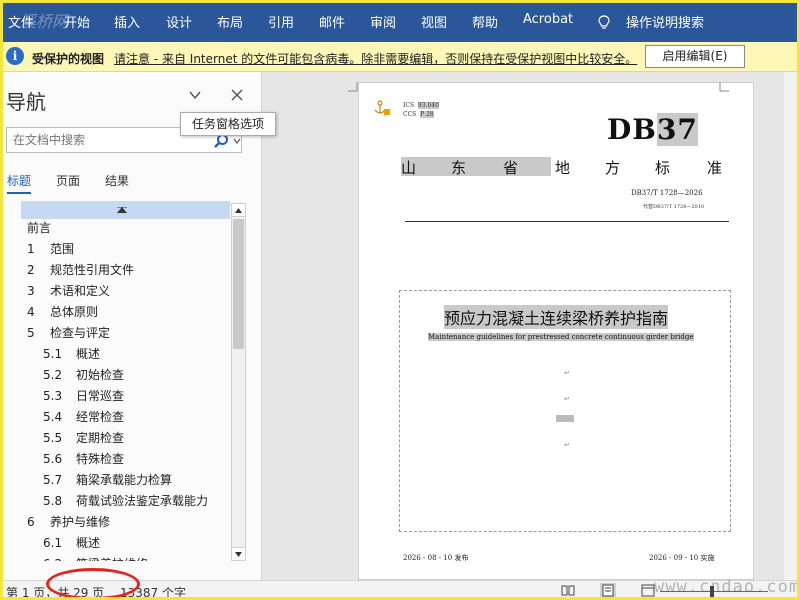  Describe the element at coordinates (179, 21) in the screenshot. I see `tab-design: 设计` at that location.